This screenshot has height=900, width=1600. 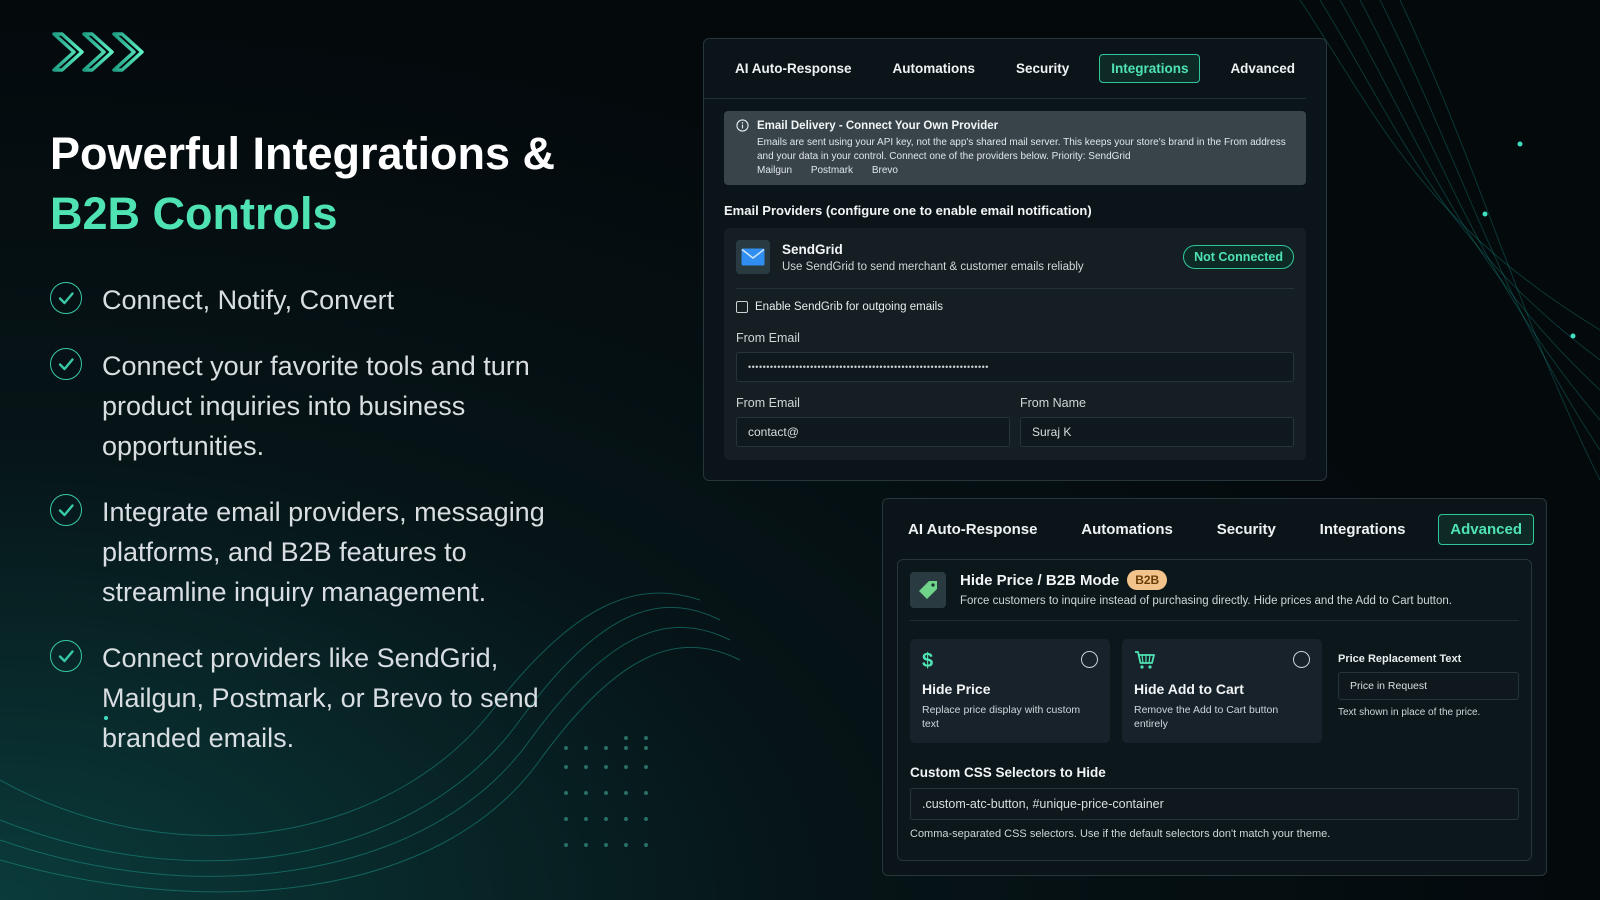 I want to click on b2b-title: Hide Price / B2B Mode, so click(x=1040, y=580).